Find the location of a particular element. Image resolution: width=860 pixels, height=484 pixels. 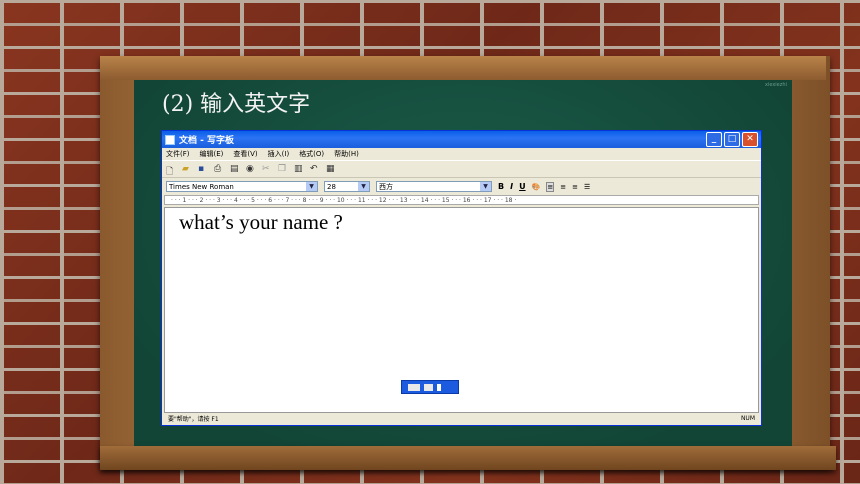

align-right-icon: ≡ is located at coordinates (575, 187).